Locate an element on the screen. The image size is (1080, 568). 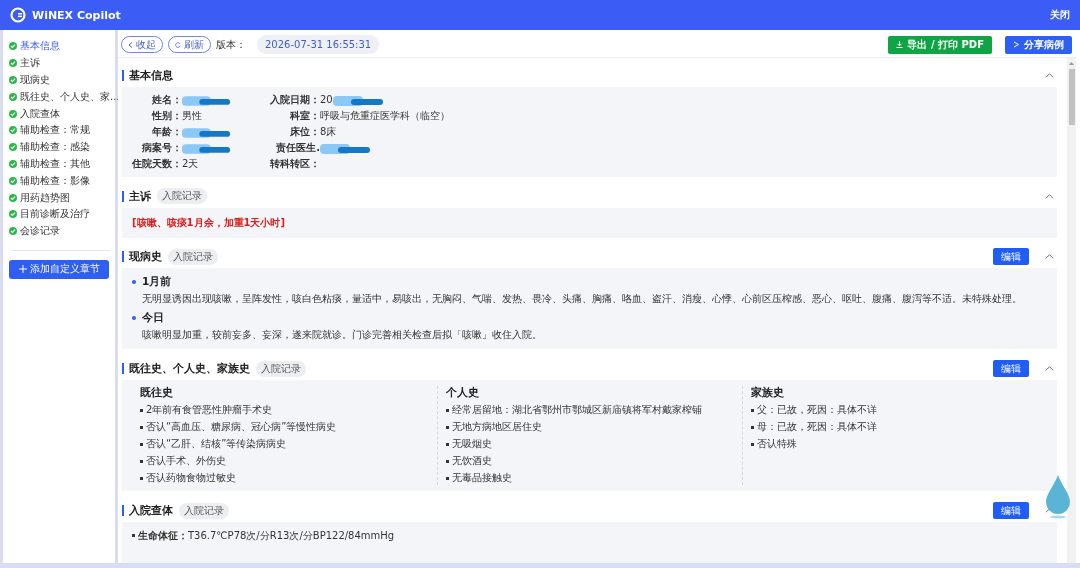
sidebar-item: 现病史 is located at coordinates (62, 80).